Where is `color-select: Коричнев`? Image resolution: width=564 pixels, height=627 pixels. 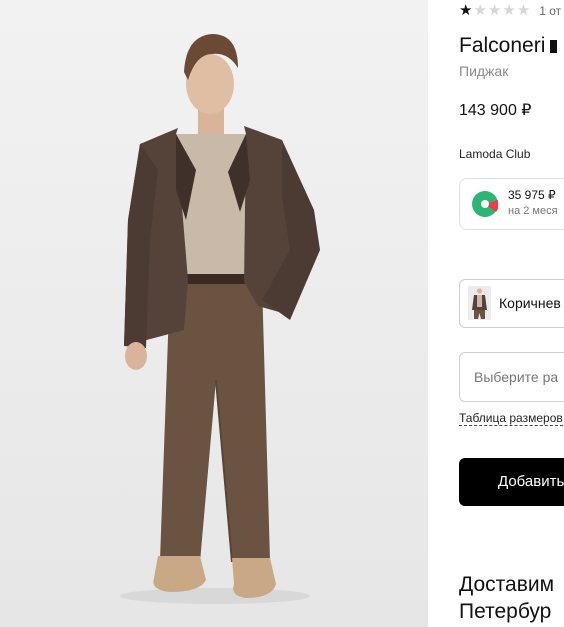 color-select: Коричнев is located at coordinates (511, 303).